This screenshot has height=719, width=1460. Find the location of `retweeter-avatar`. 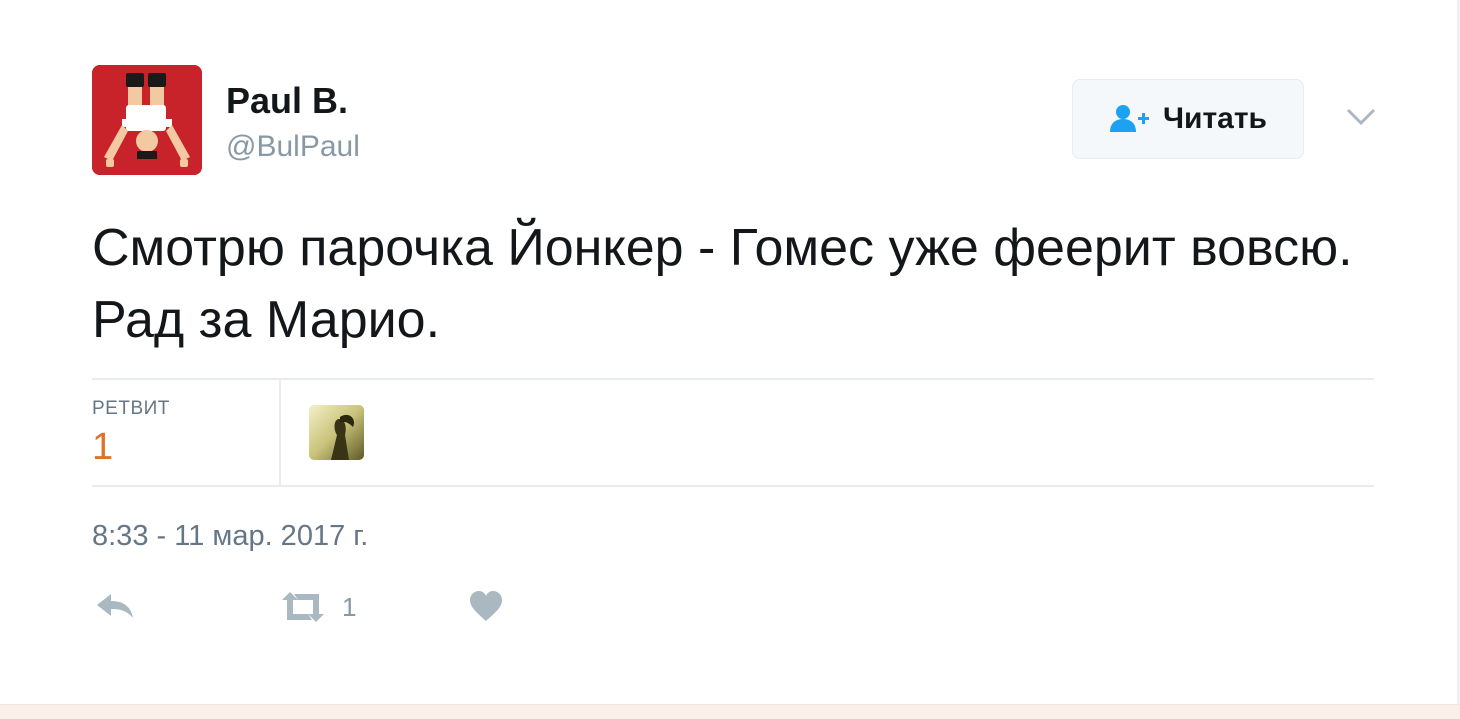

retweeter-avatar is located at coordinates (336, 432).